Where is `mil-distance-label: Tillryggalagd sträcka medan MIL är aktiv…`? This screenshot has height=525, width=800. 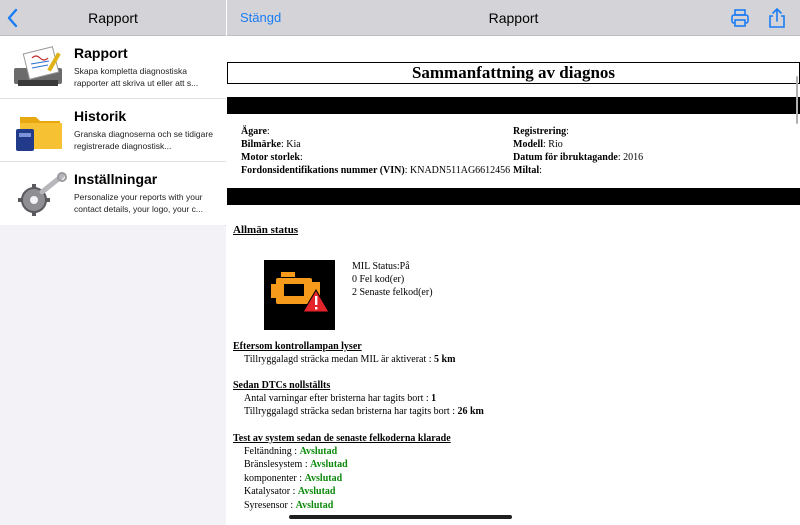 mil-distance-label: Tillryggalagd sträcka medan MIL är aktiv… is located at coordinates (338, 359).